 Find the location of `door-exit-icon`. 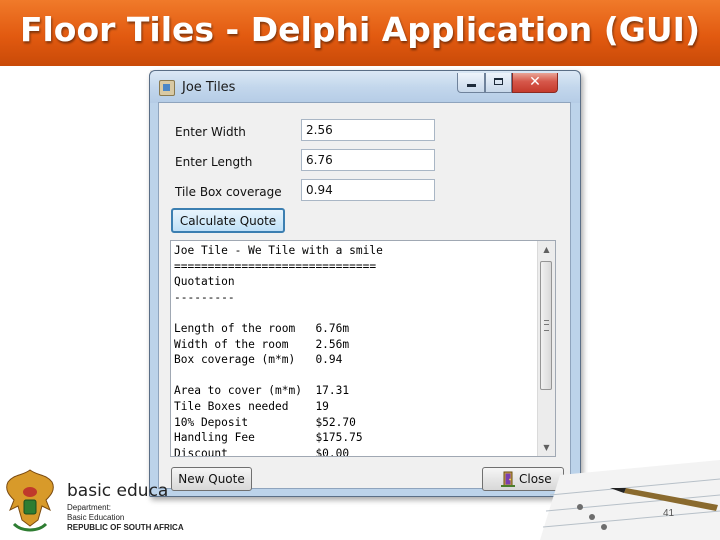

door-exit-icon is located at coordinates (508, 479).